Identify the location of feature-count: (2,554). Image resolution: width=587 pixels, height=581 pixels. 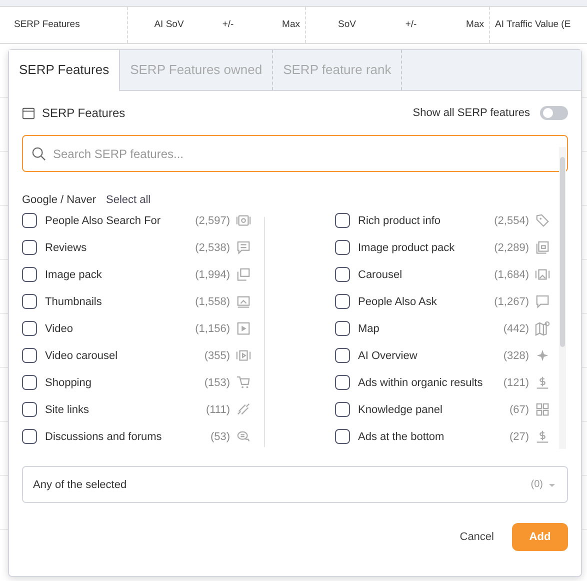
(511, 220).